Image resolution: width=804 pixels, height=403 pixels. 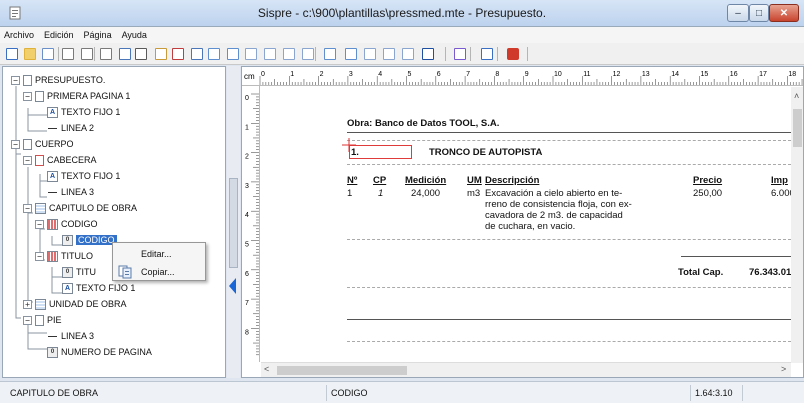 What do you see at coordinates (134, 35) in the screenshot?
I see `menu-ayuda: Ayuda` at bounding box center [134, 35].